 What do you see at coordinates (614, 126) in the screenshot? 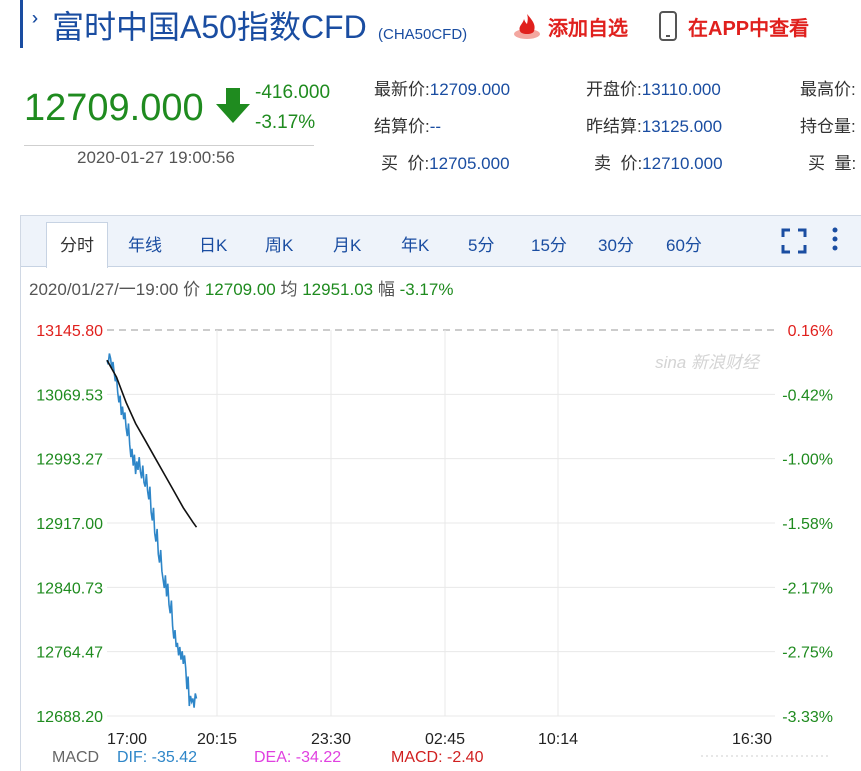
I see `field-label: 昨结算:` at bounding box center [614, 126].